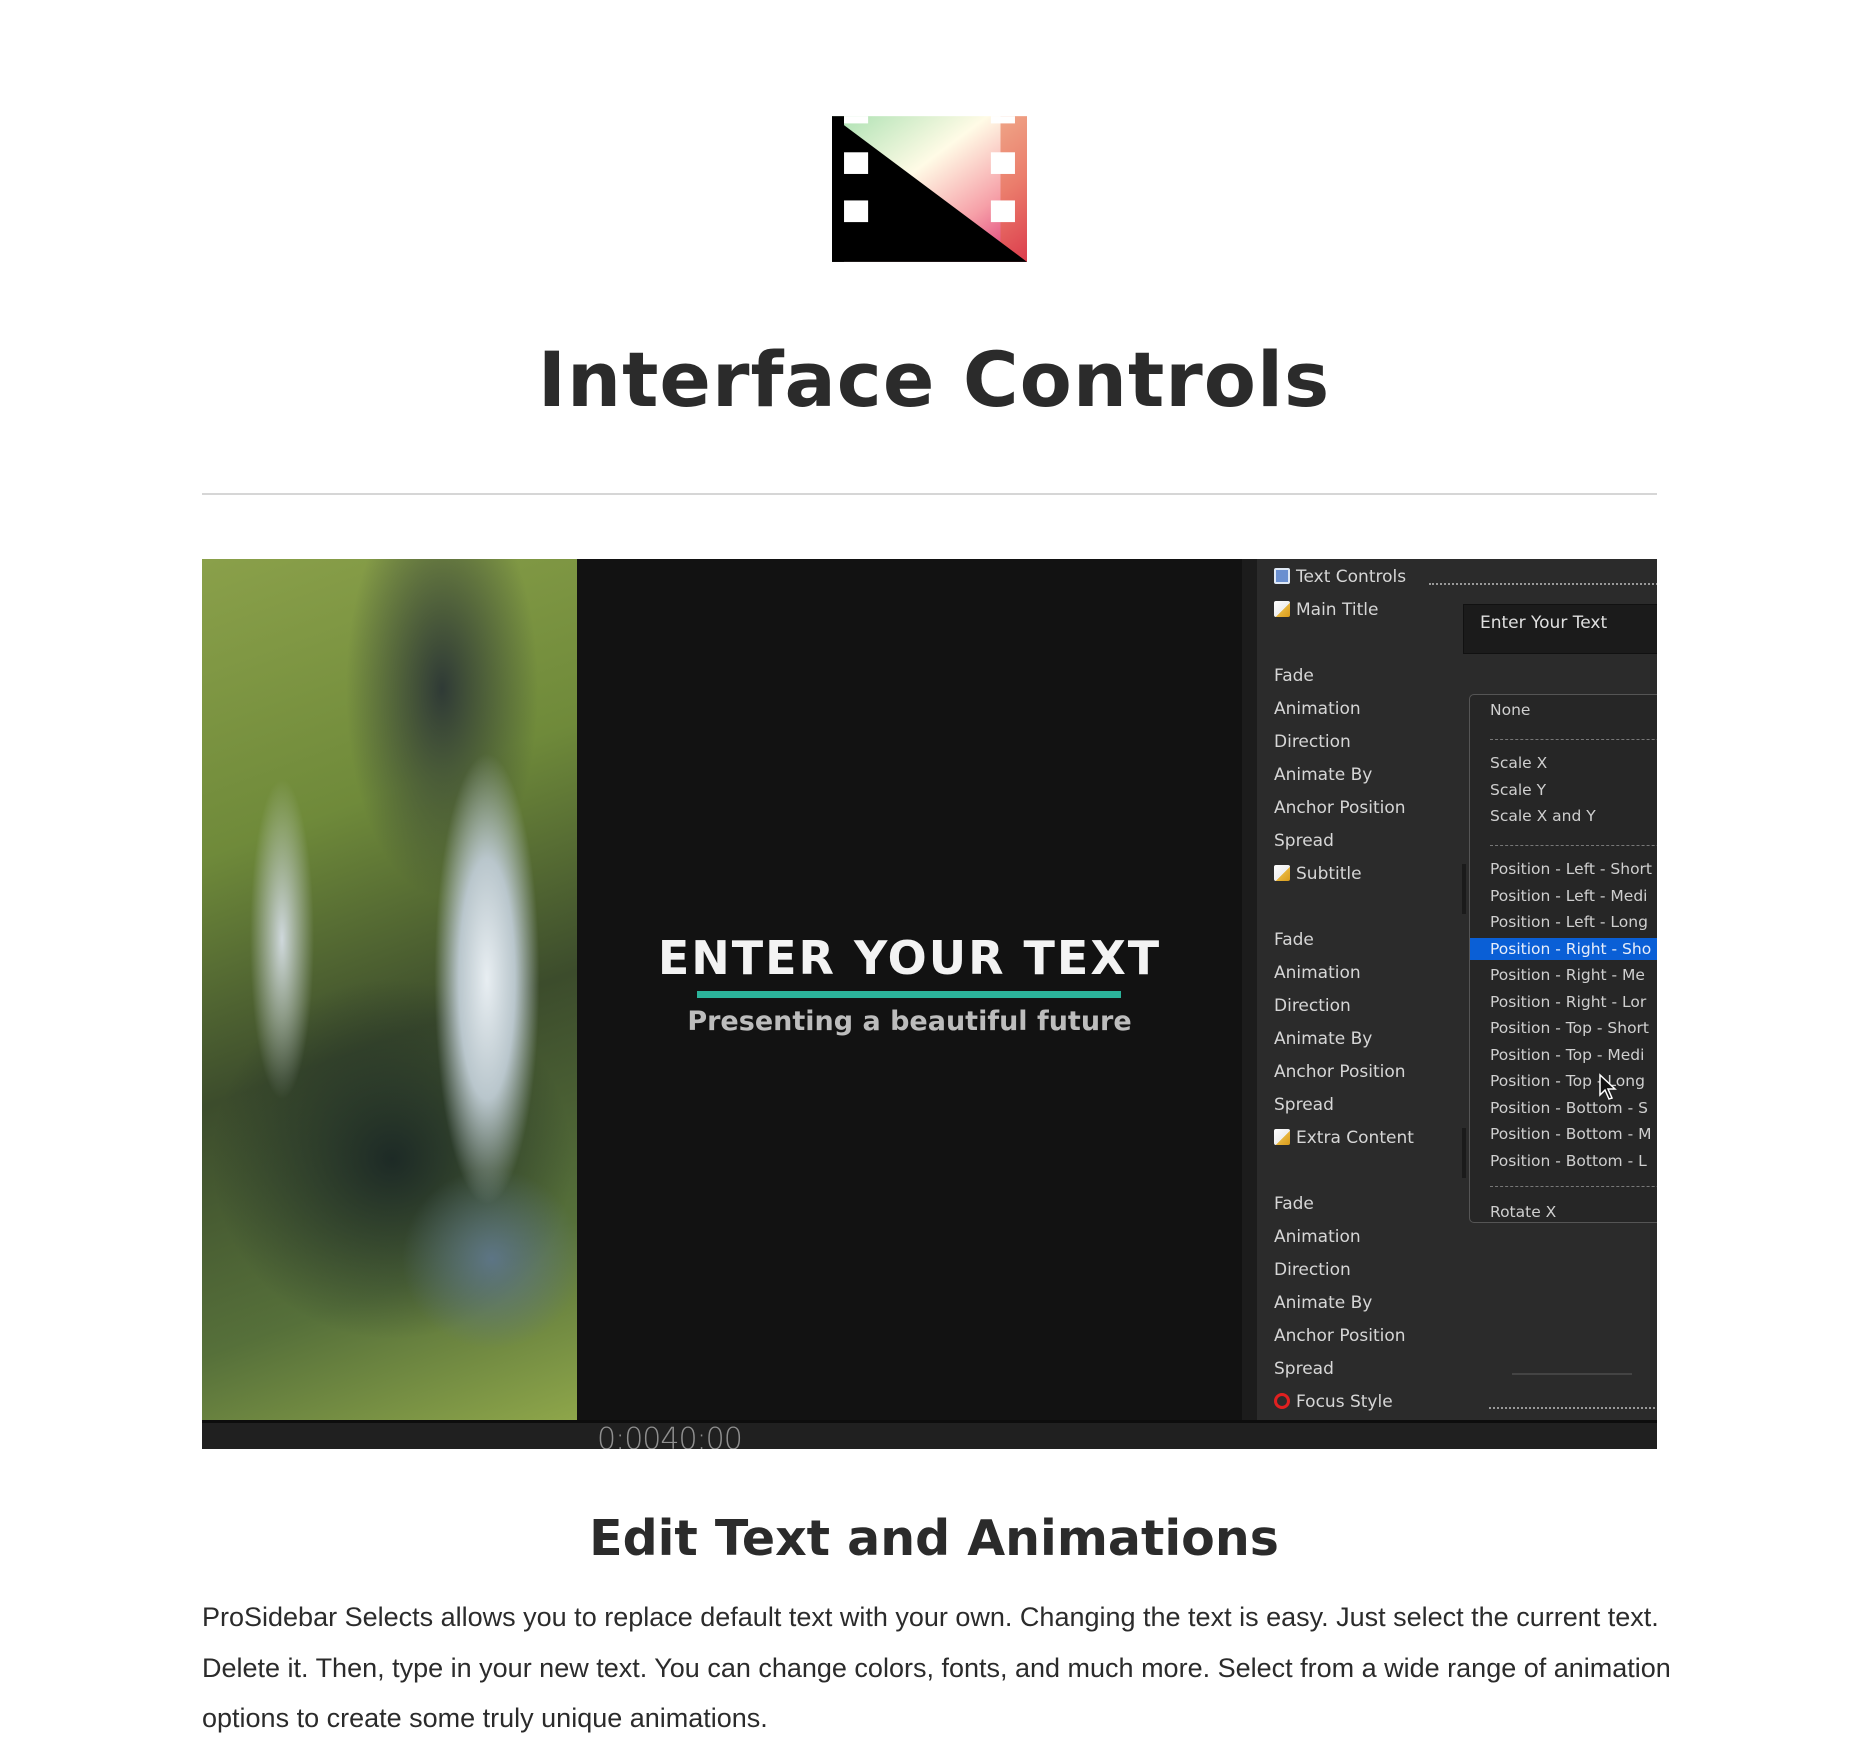  I want to click on extra-content-input, so click(1464, 1153).